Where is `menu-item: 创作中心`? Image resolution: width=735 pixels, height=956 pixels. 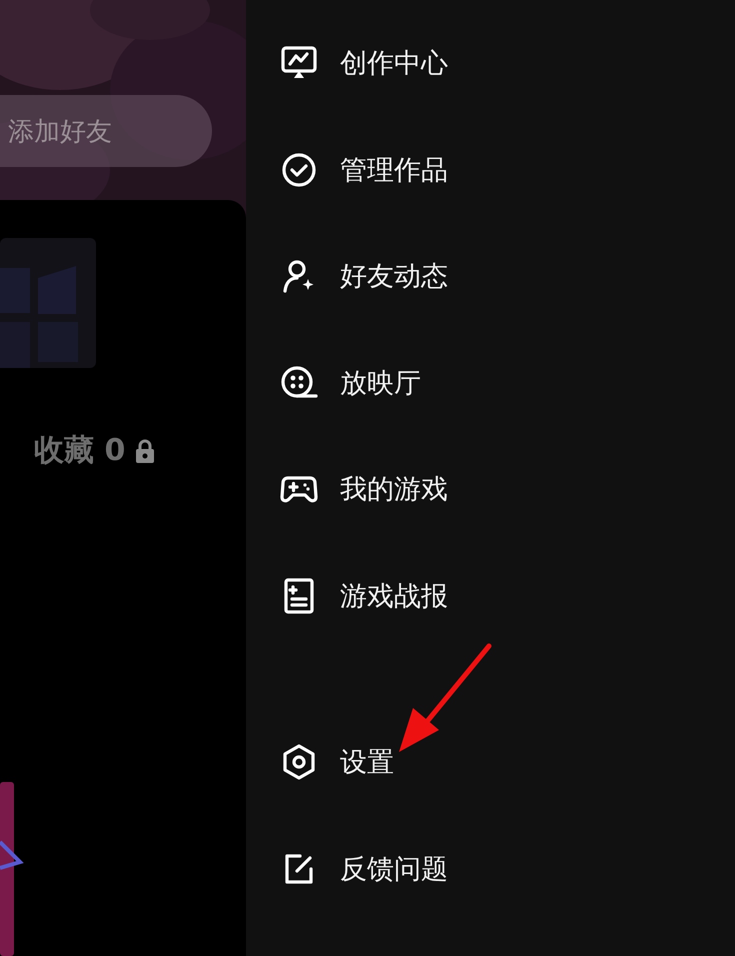
menu-item: 创作中心 is located at coordinates (394, 63).